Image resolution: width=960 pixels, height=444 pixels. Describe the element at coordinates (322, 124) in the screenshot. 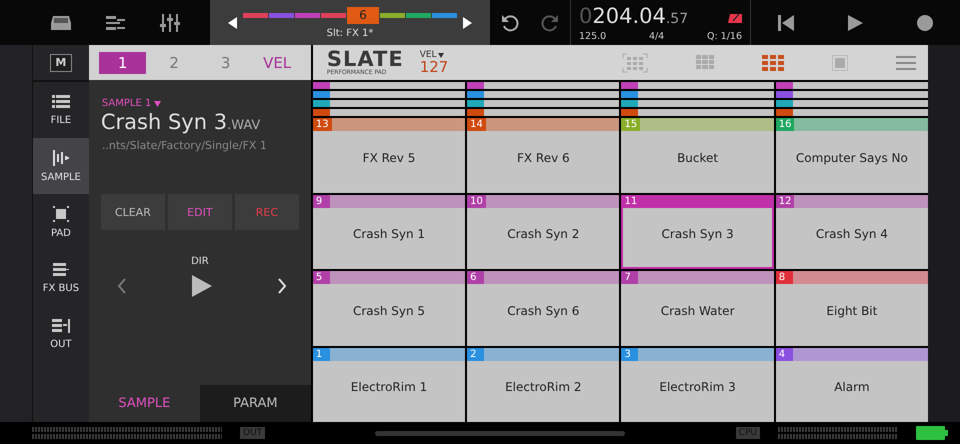

I see `pad-number: 13` at that location.